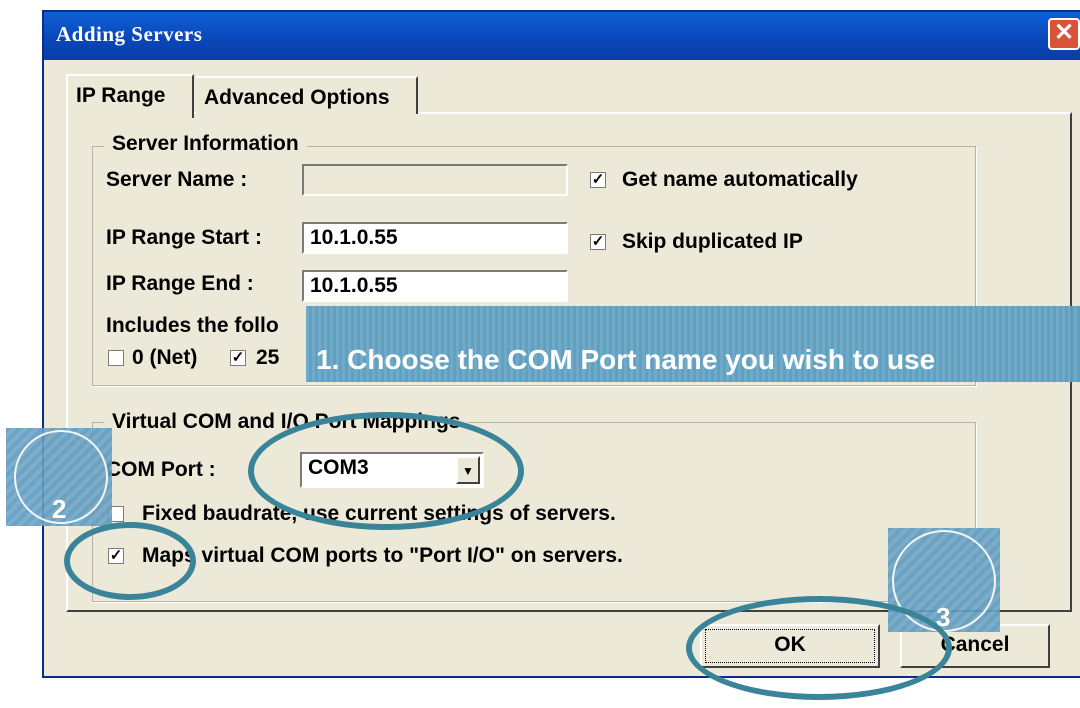 This screenshot has height=708, width=1080. Describe the element at coordinates (129, 34) in the screenshot. I see `window-title: Adding Servers` at that location.